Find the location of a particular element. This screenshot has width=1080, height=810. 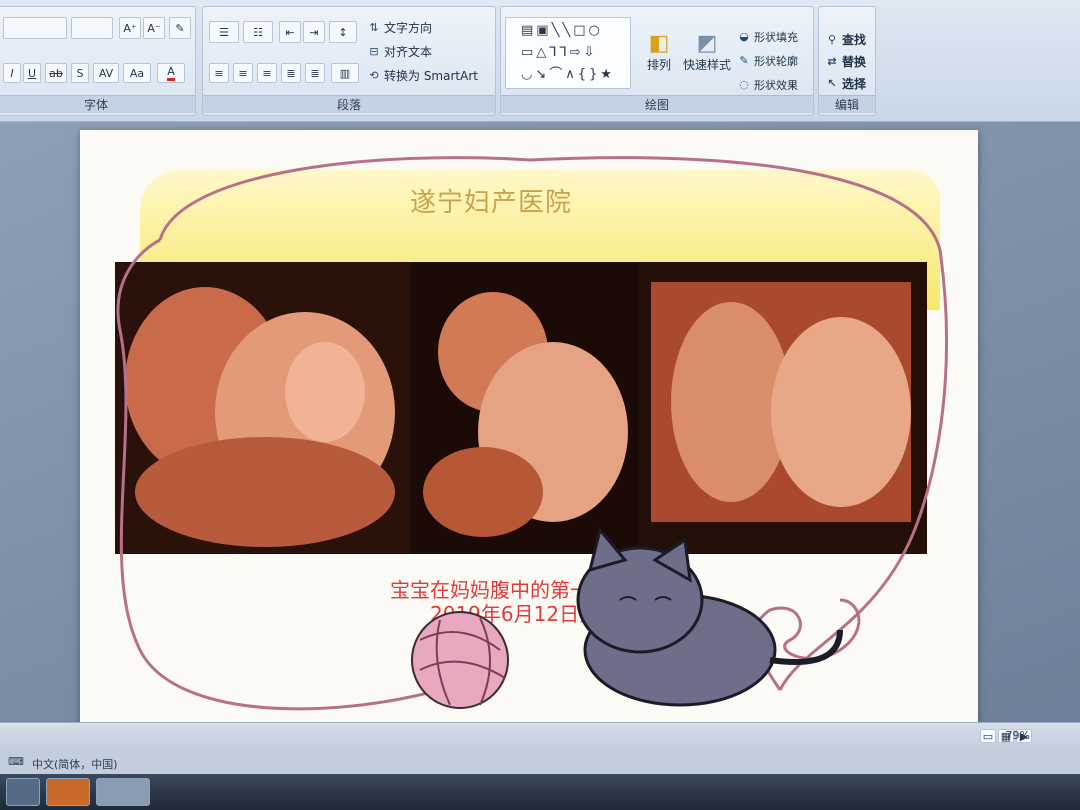

underline-icon: U is located at coordinates (32, 73).